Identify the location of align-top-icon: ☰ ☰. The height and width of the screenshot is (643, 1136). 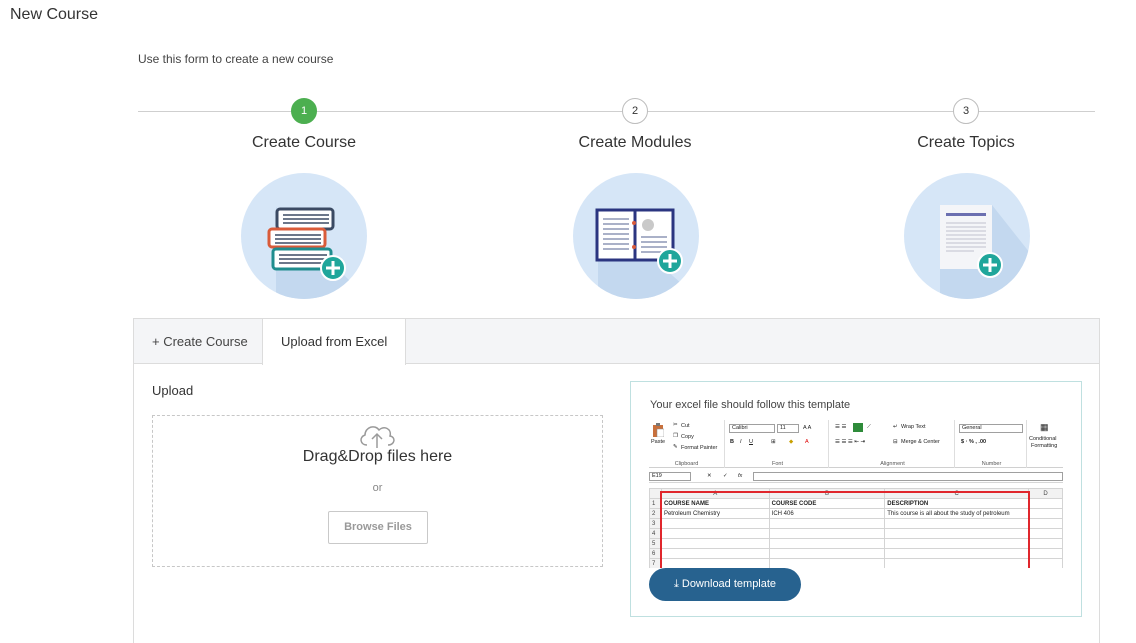
(841, 427).